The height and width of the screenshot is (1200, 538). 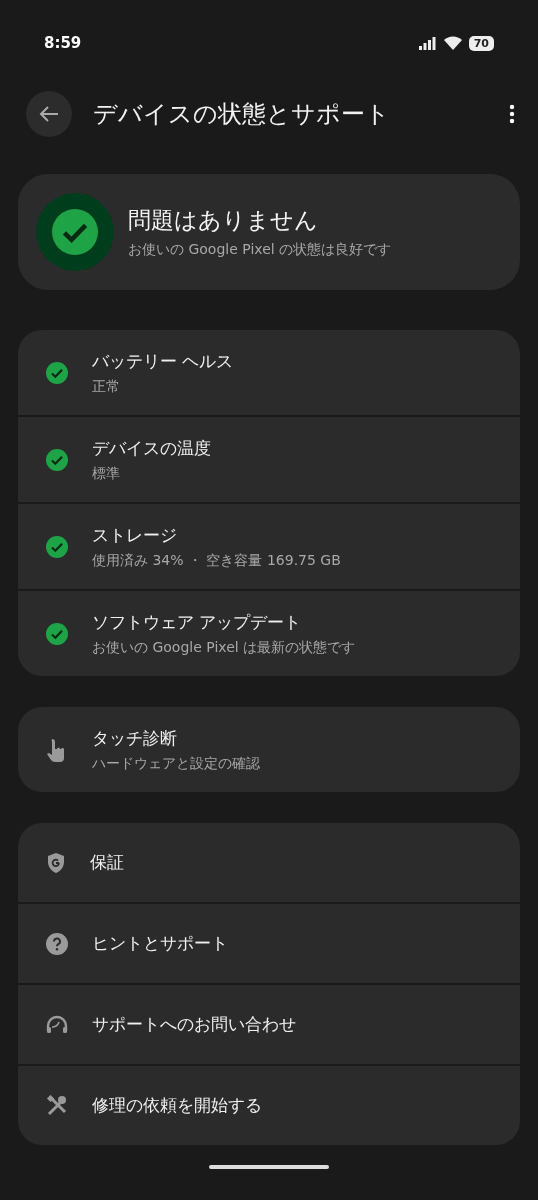 What do you see at coordinates (163, 361) in the screenshot?
I see `item-title: バッテリー ヘルス` at bounding box center [163, 361].